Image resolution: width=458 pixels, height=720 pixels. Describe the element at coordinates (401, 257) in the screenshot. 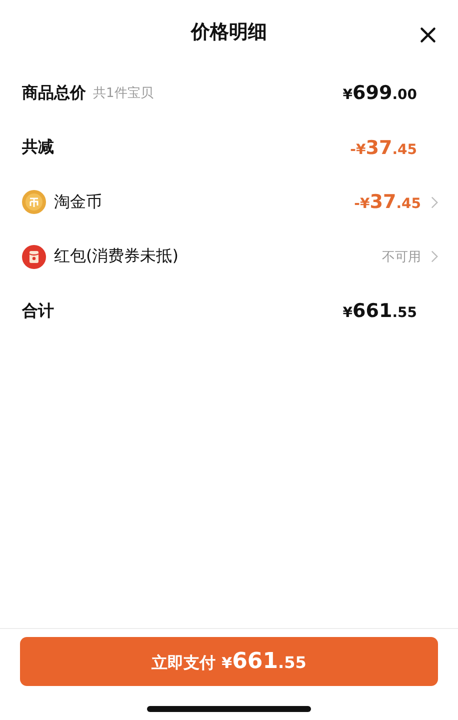

I see `amount: 不可用` at that location.